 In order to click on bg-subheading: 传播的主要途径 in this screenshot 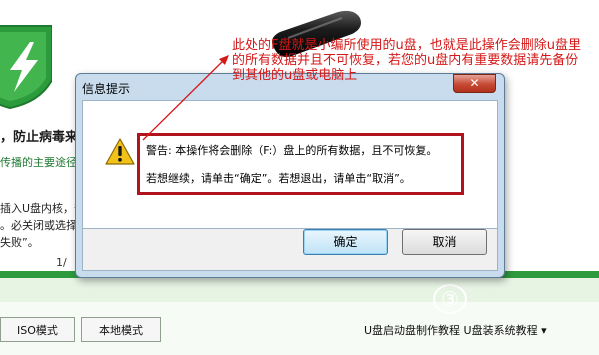, I will do `click(38, 162)`.